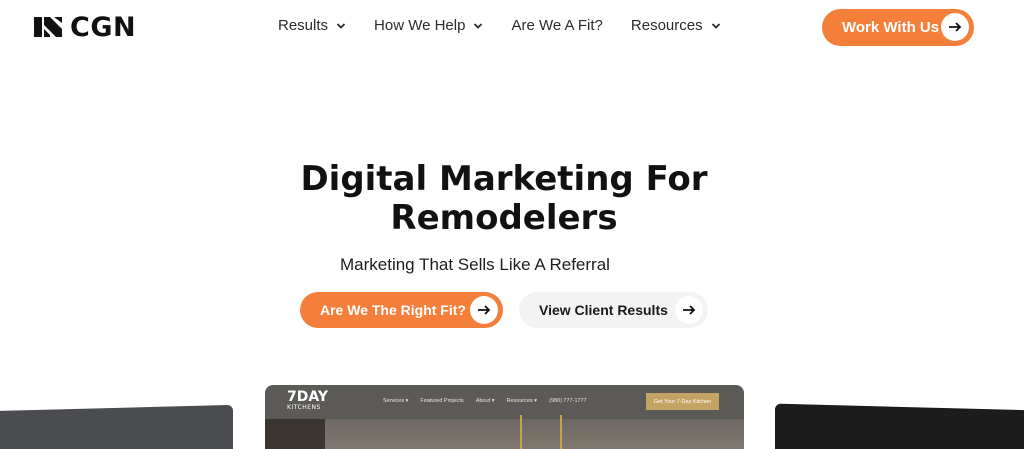 The image size is (1024, 449). I want to click on preview-nav-item: Services ▾, so click(396, 401).